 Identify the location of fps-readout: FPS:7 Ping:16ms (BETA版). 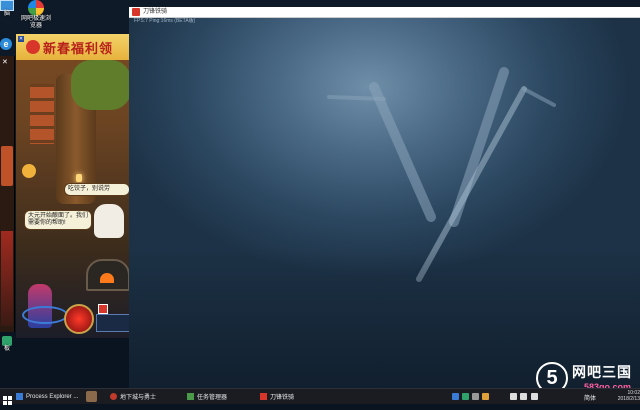
(165, 21).